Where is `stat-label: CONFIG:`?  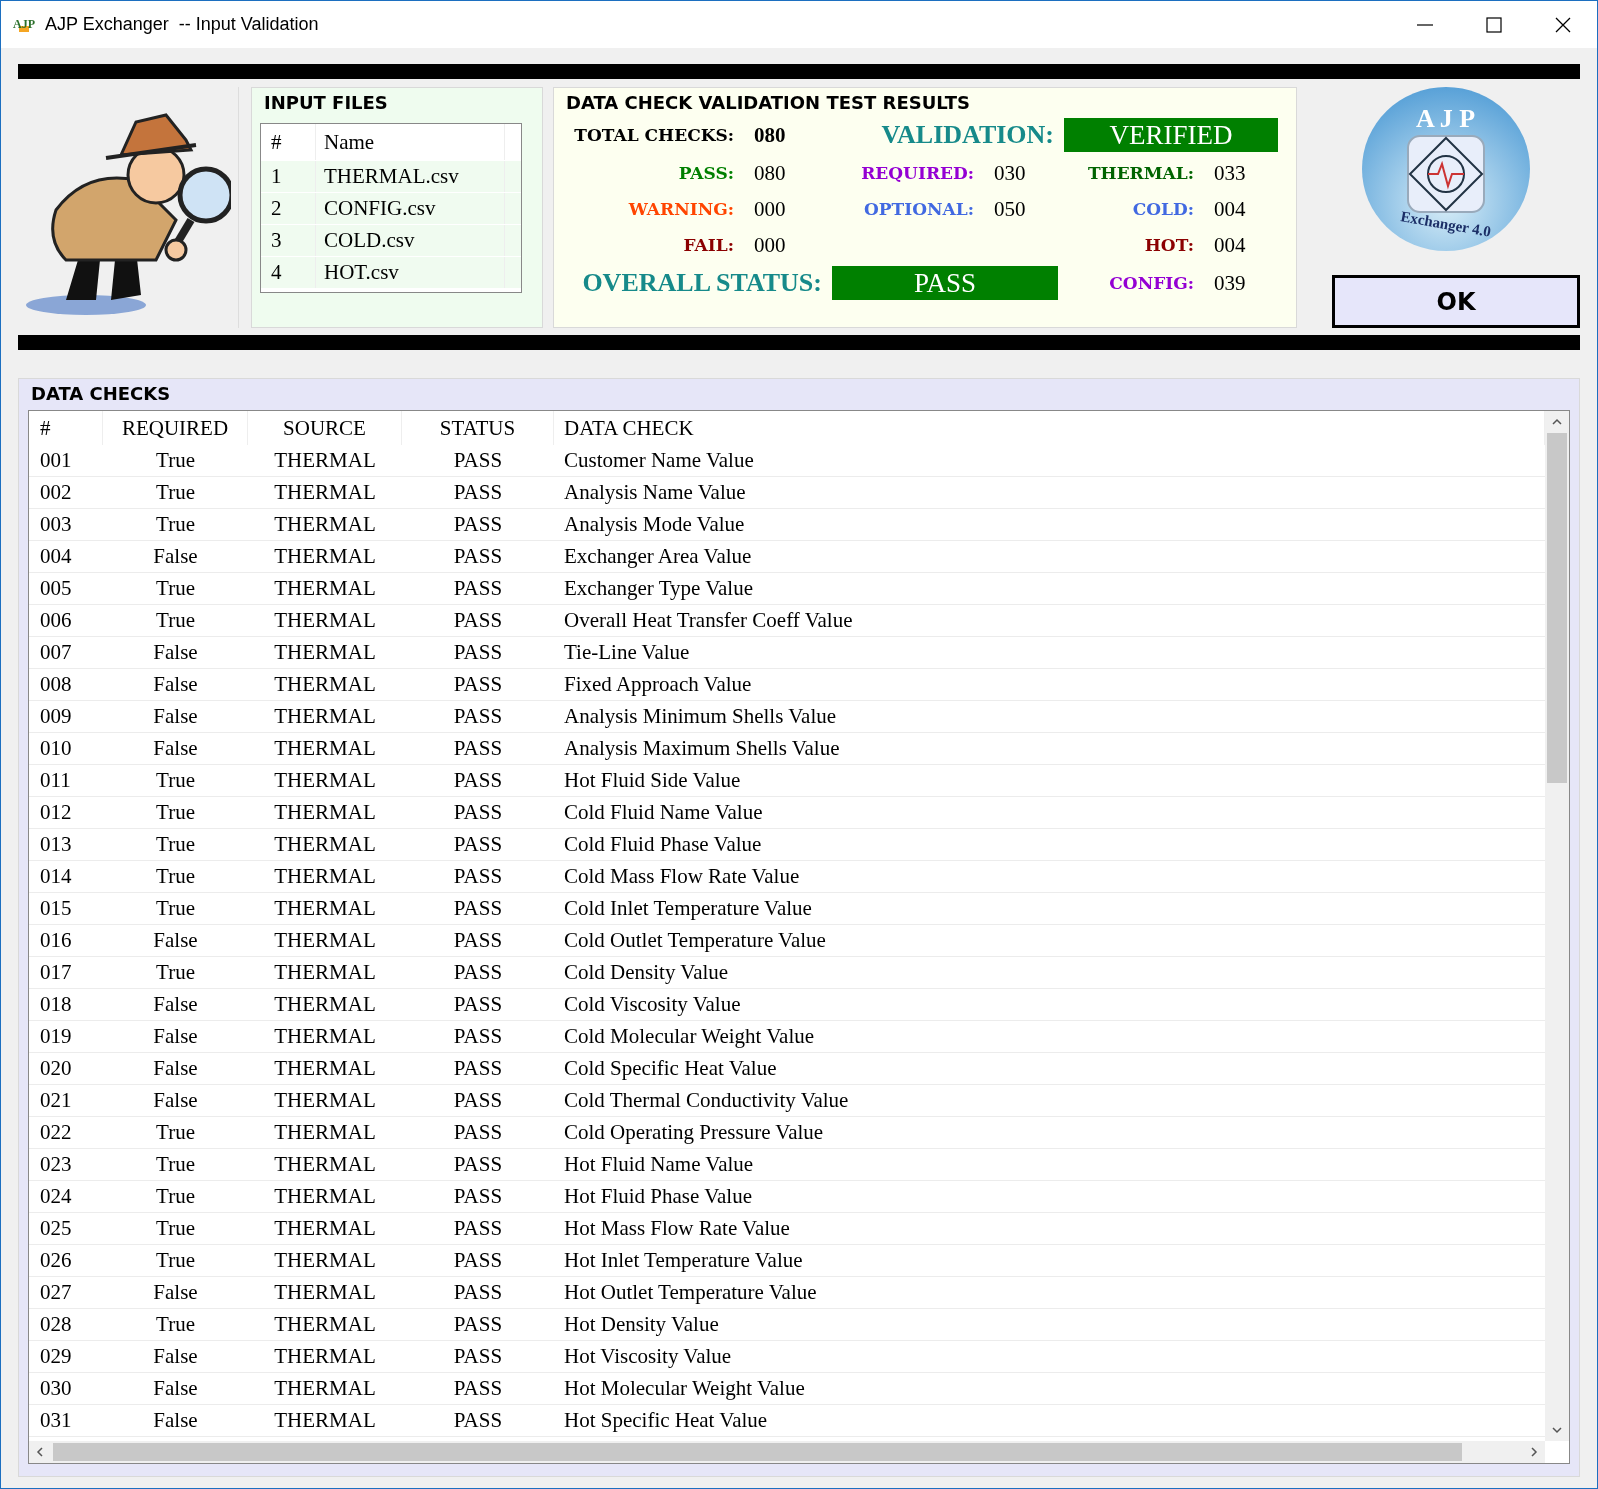
stat-label: CONFIG: is located at coordinates (1151, 283).